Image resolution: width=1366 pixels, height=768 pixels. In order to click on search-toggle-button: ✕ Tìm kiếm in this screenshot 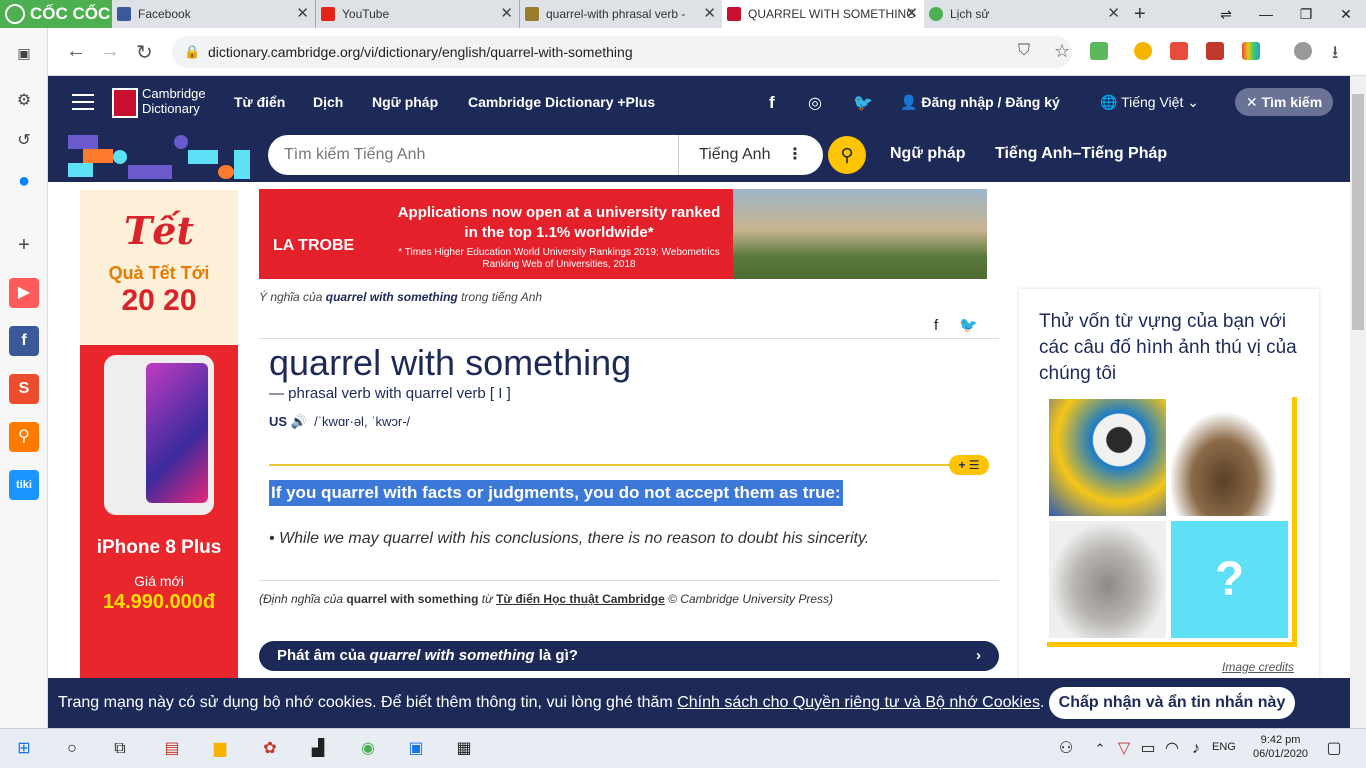, I will do `click(1284, 102)`.